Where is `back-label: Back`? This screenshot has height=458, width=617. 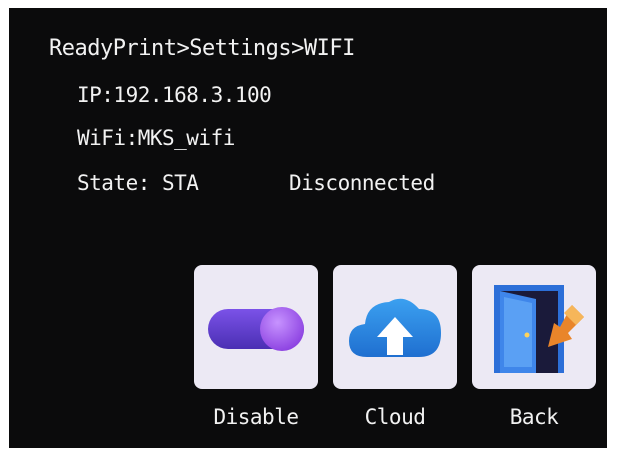 back-label: Back is located at coordinates (534, 417).